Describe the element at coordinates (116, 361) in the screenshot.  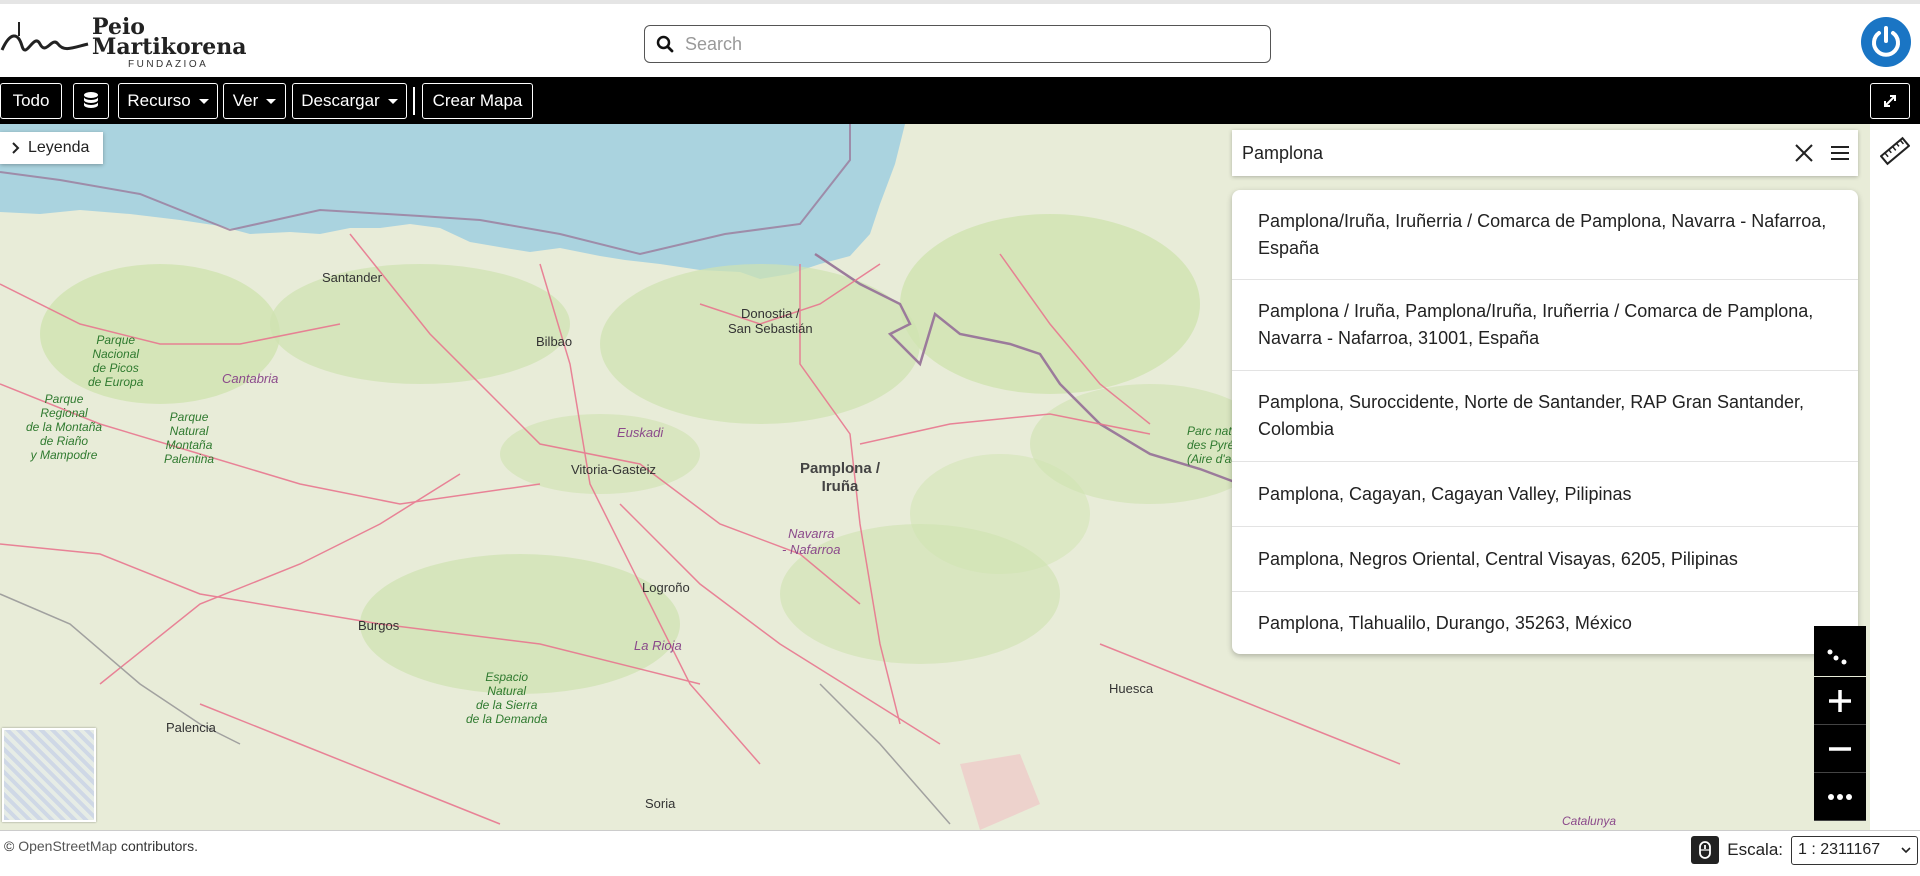
I see `map-label-picos: Parque Nacional de Picos de Europa` at that location.